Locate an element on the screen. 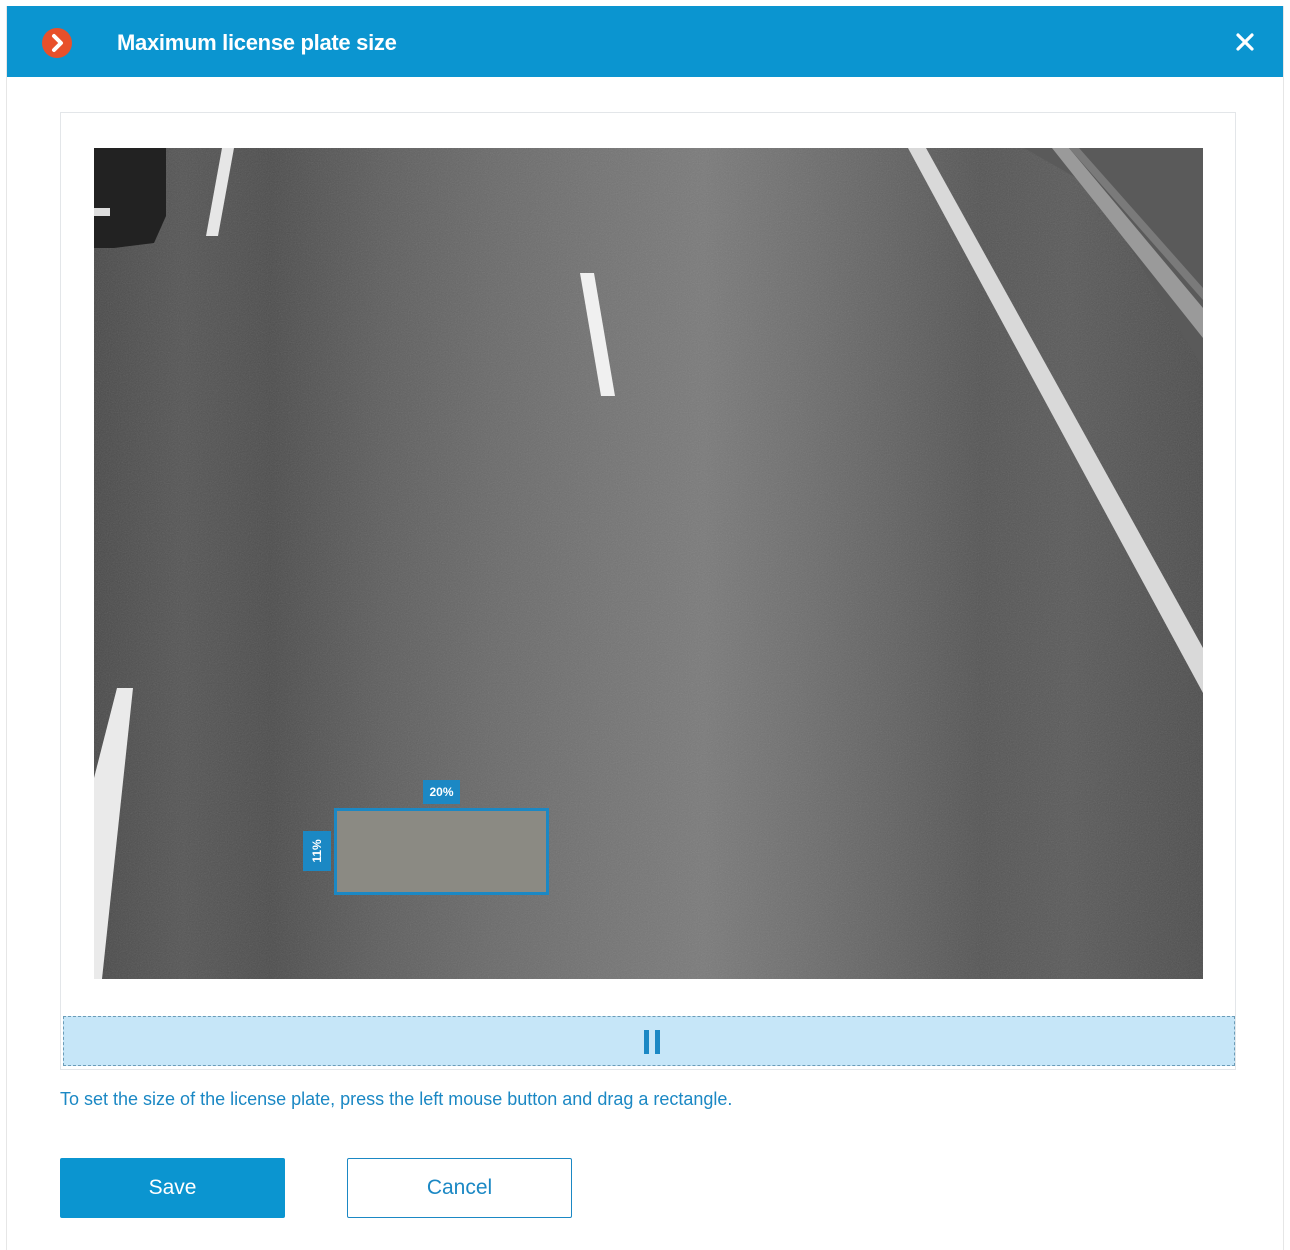 Image resolution: width=1290 pixels, height=1250 pixels. plate-width-label: 20% is located at coordinates (441, 792).